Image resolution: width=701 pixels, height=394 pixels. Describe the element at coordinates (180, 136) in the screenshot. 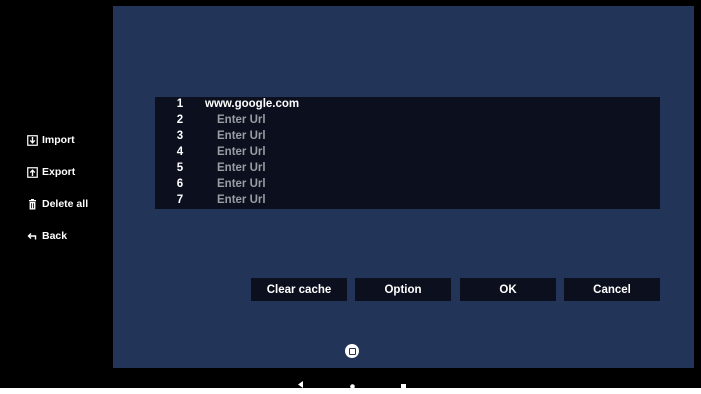

I see `url-row-number: 3` at that location.